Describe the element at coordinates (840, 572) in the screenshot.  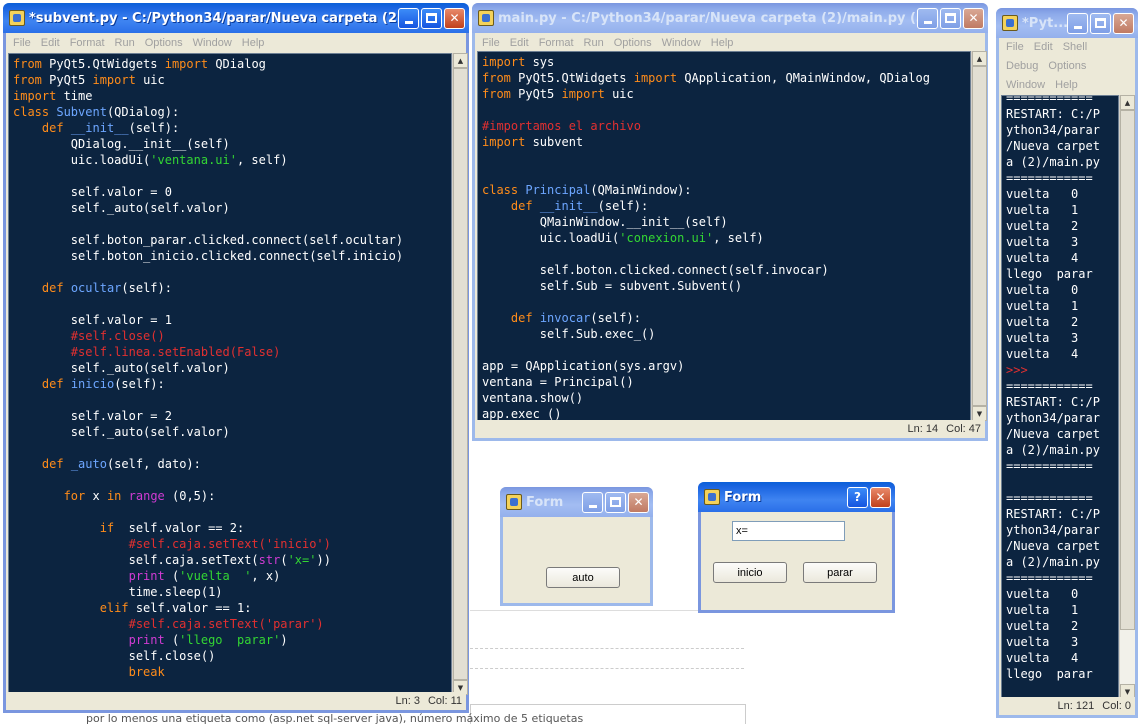
I see `parar-button: parar` at that location.